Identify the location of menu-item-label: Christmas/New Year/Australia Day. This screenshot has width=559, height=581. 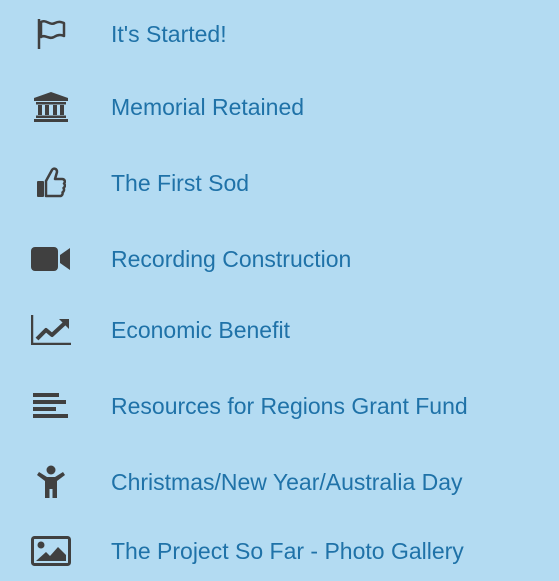
(287, 482).